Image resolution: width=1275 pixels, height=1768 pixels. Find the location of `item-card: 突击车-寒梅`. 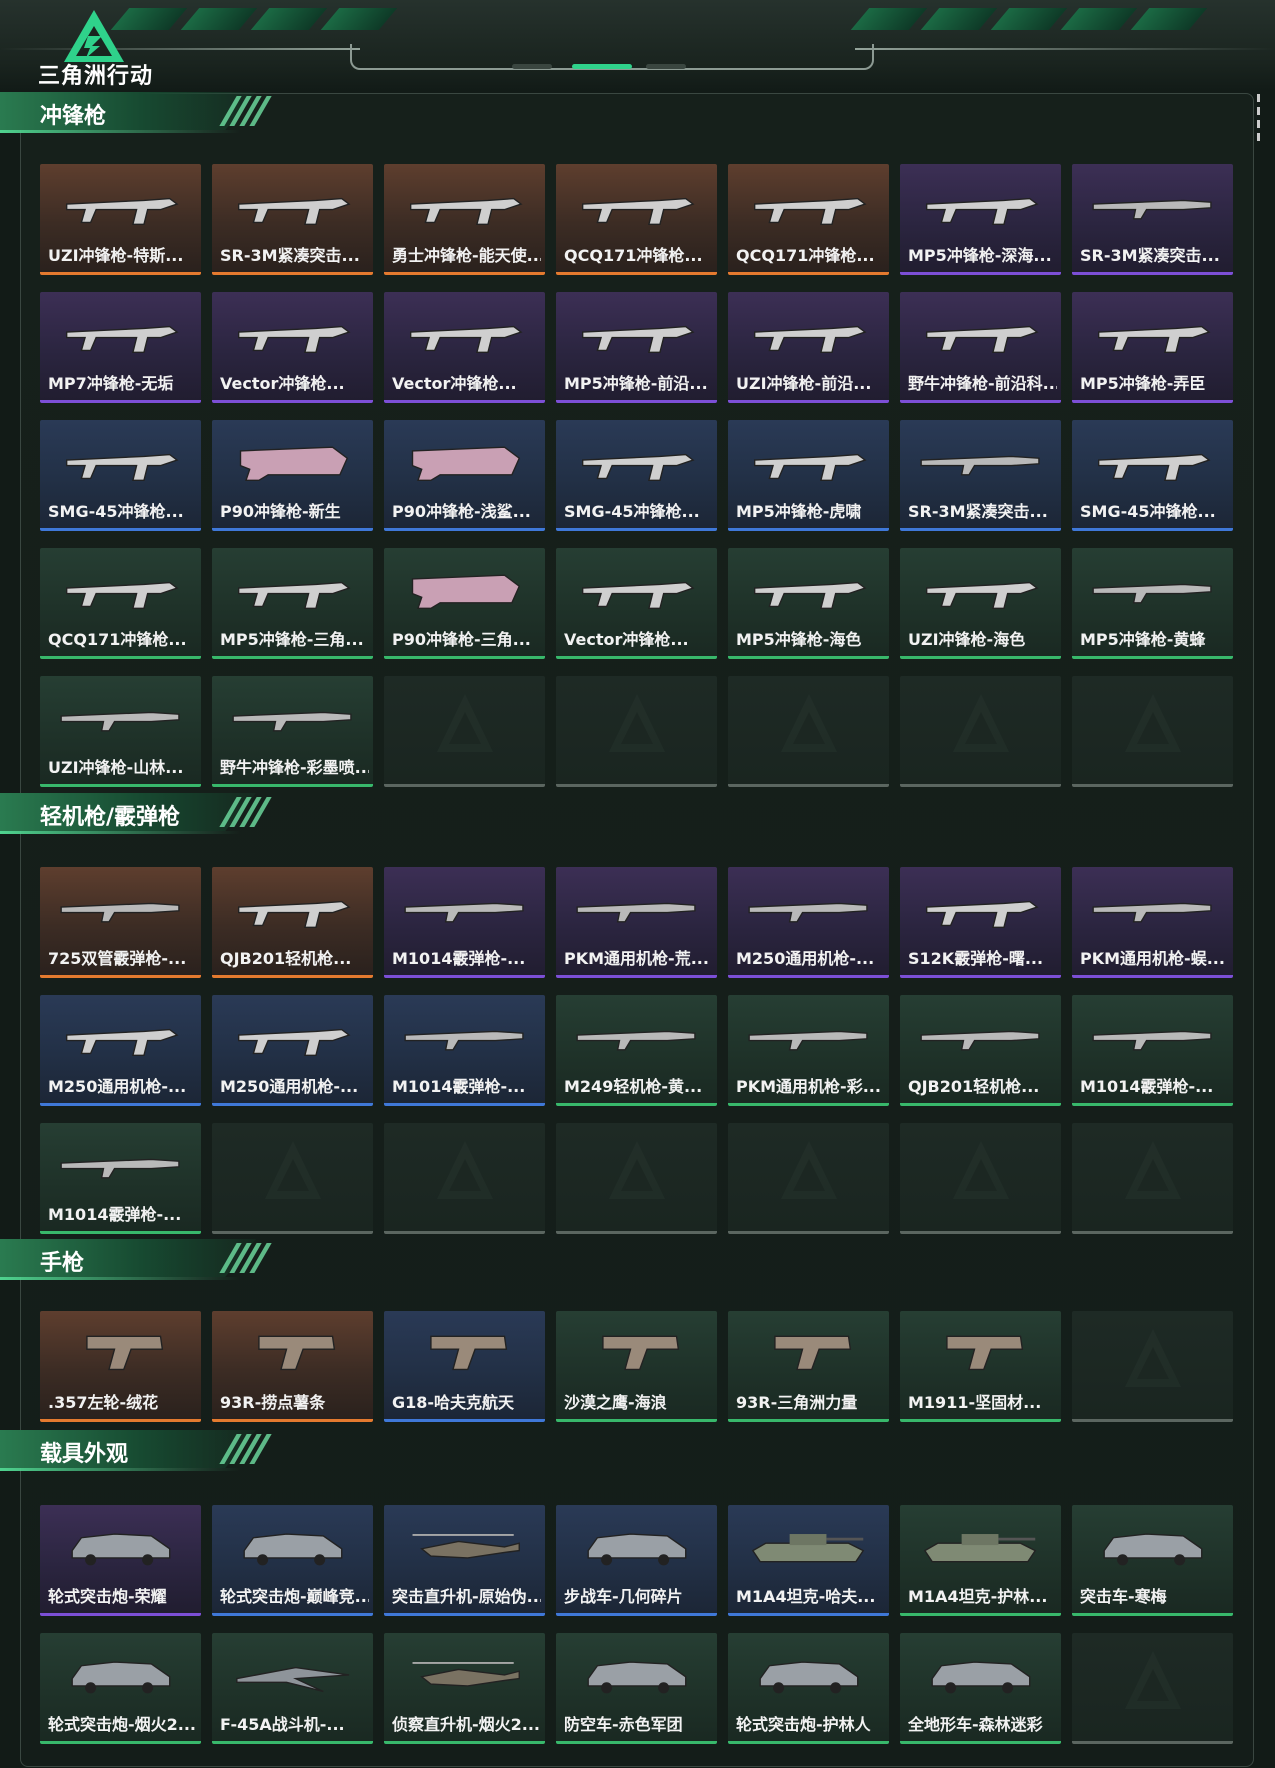

item-card: 突击车-寒梅 is located at coordinates (1152, 1560).